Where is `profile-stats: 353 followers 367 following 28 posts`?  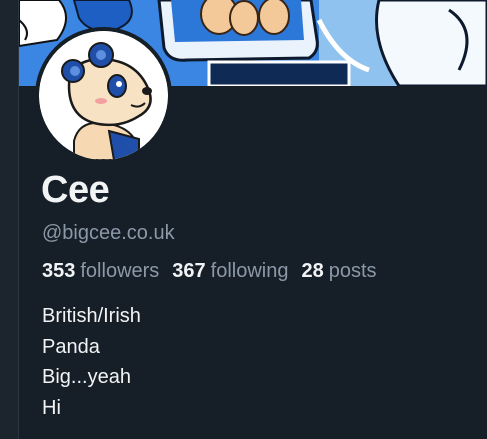
profile-stats: 353 followers 367 following 28 posts is located at coordinates (209, 271).